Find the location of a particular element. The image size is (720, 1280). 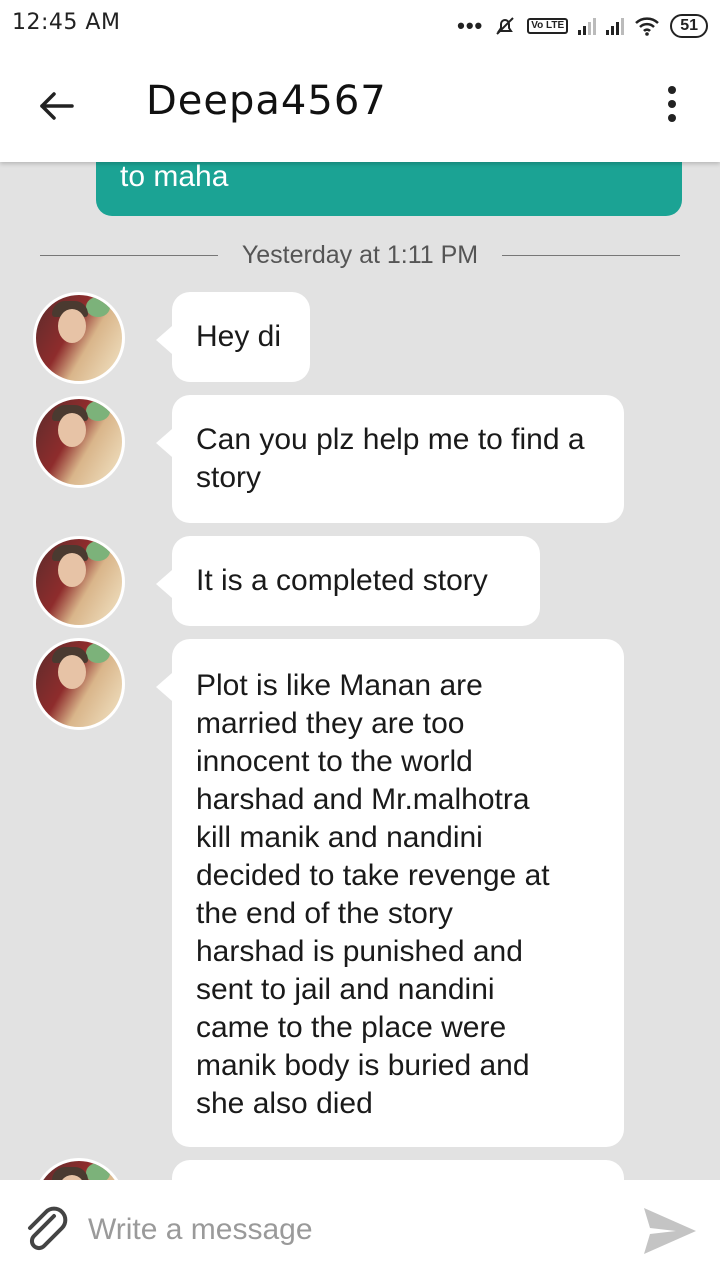

battery-icon: 51 is located at coordinates (689, 26).